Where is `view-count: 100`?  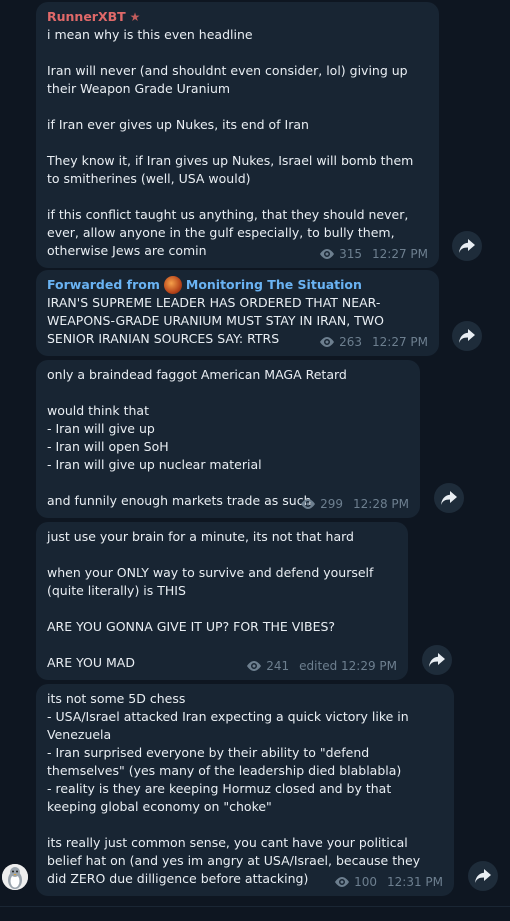 view-count: 100 is located at coordinates (365, 882).